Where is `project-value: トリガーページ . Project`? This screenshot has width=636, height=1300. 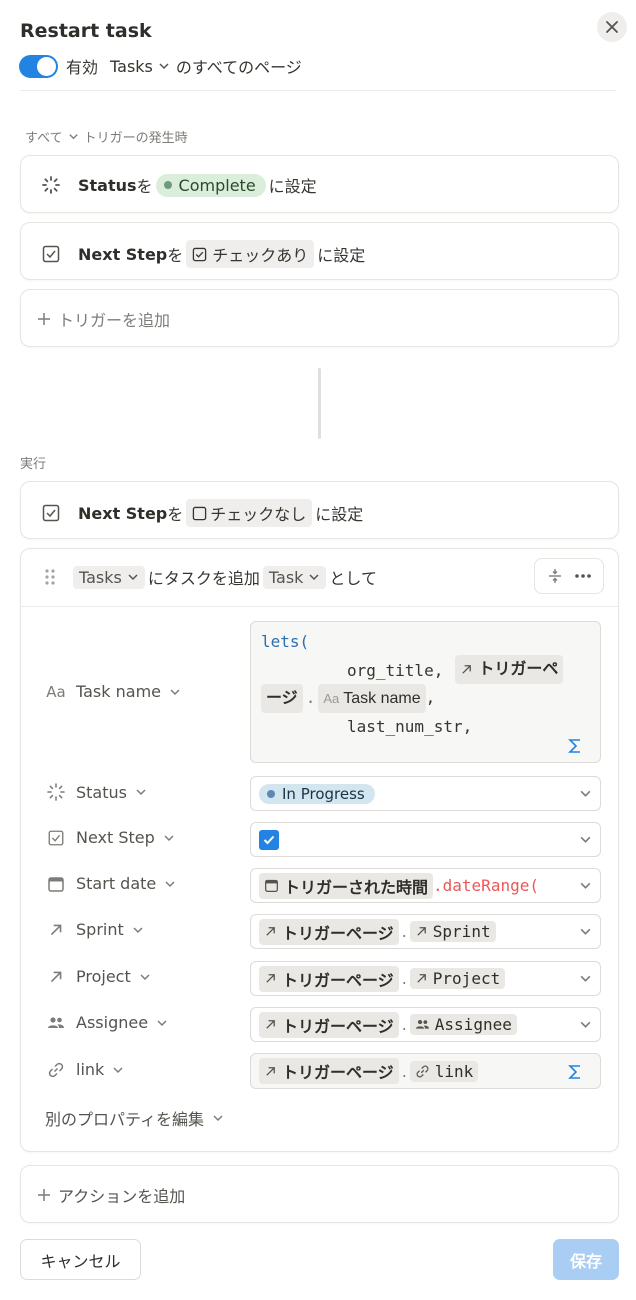 project-value: トリガーページ . Project is located at coordinates (425, 978).